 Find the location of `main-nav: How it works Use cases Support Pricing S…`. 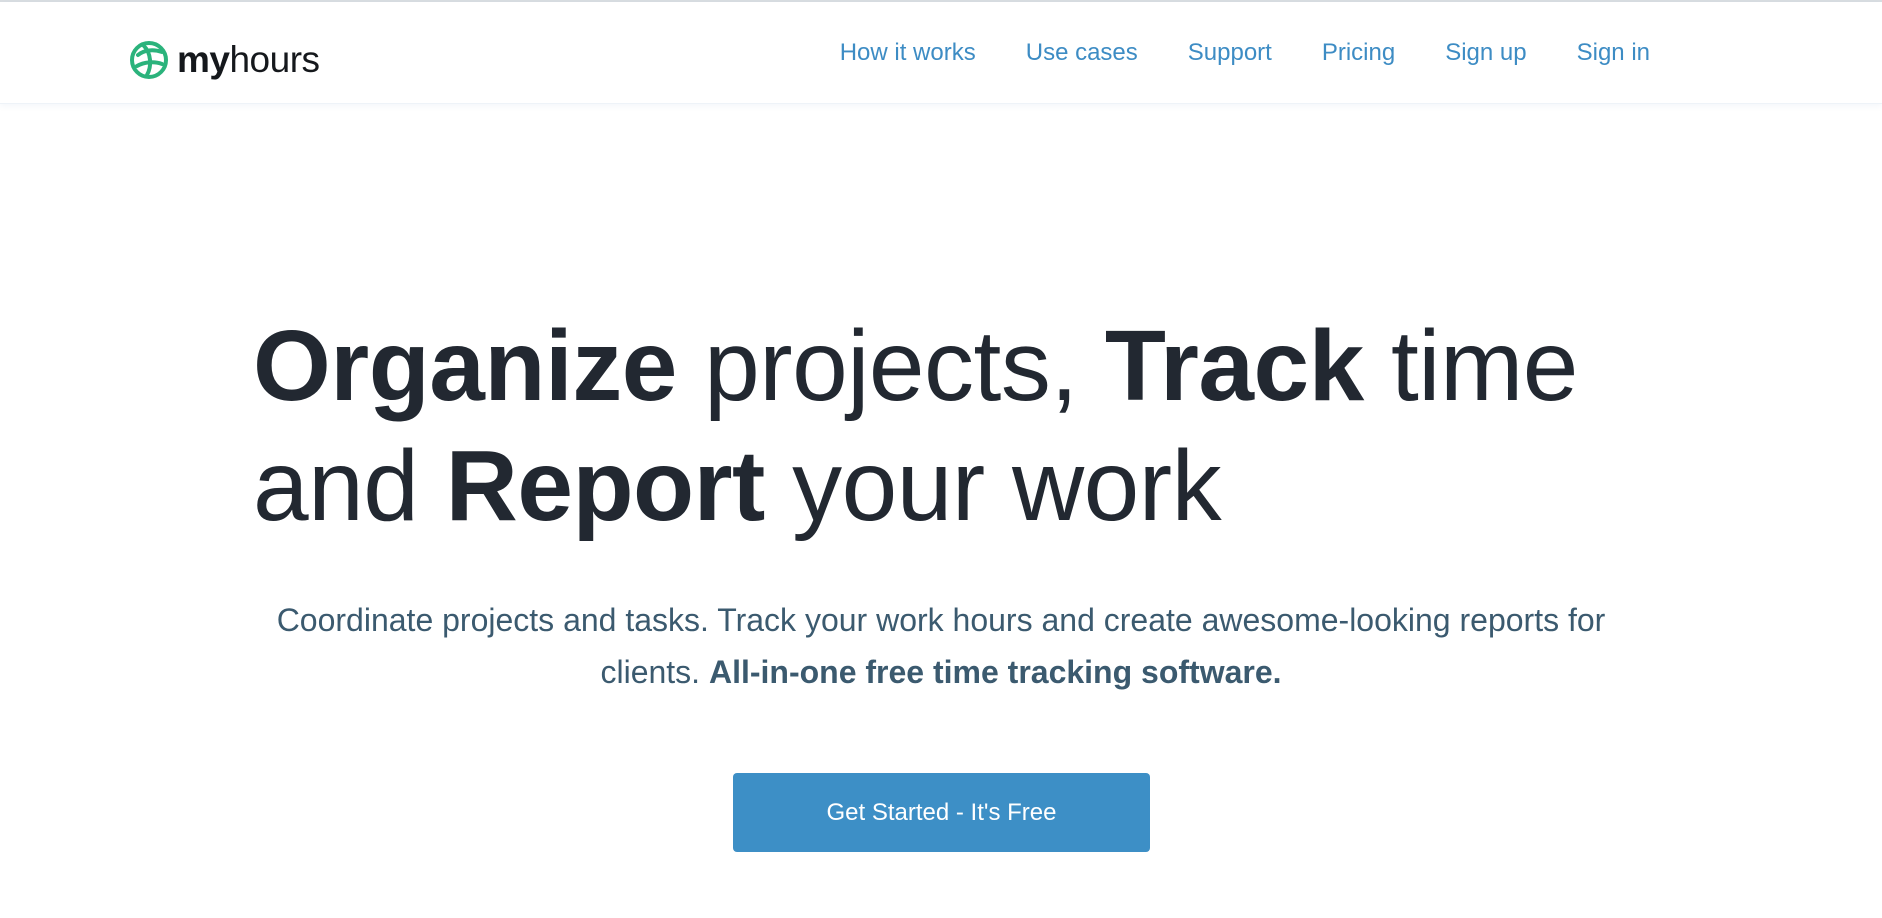

main-nav: How it works Use cases Support Pricing S… is located at coordinates (1245, 53).